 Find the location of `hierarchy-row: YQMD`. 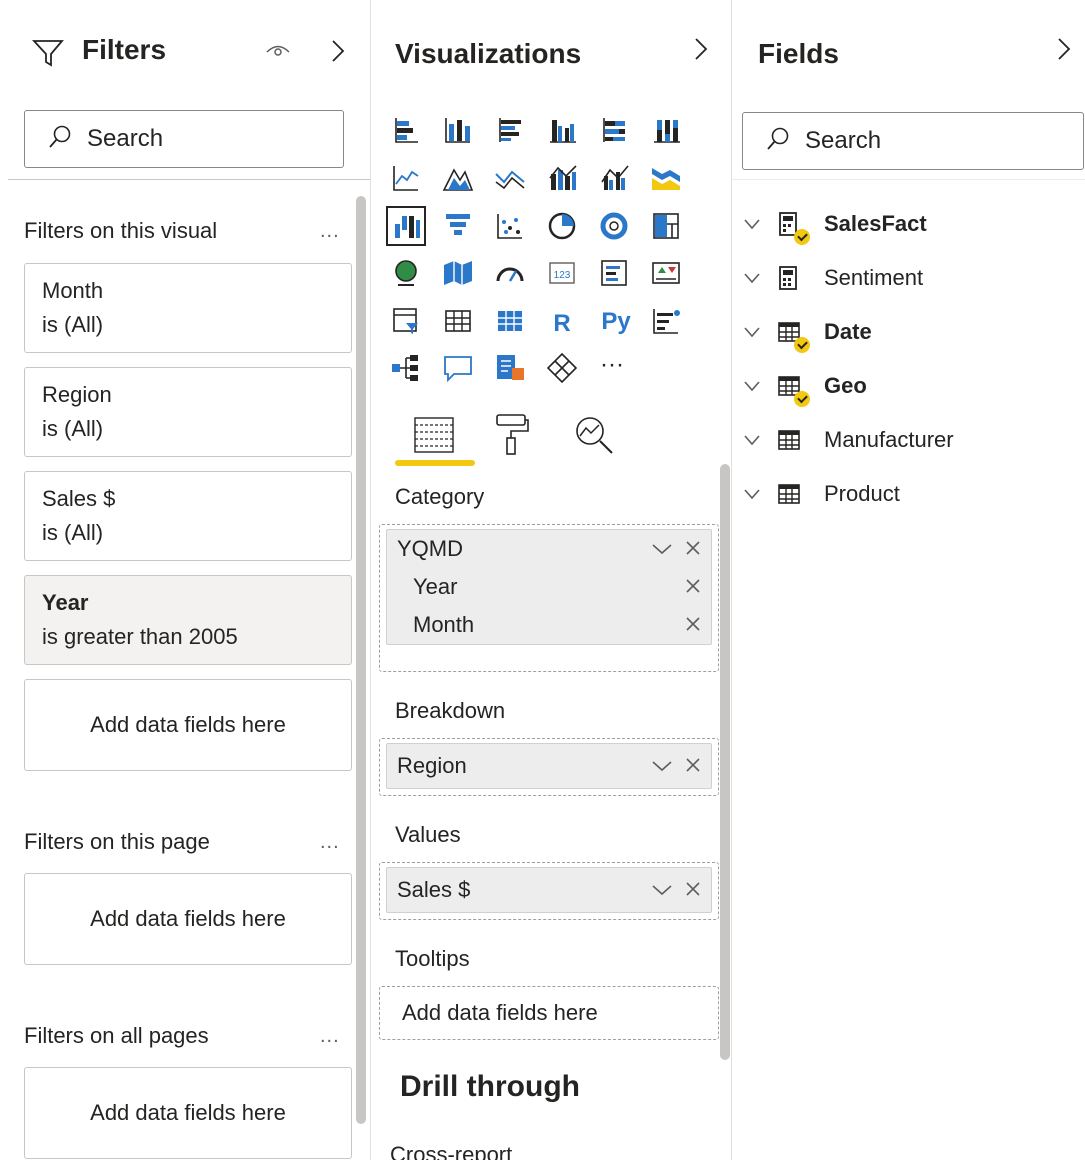

hierarchy-row: YQMD is located at coordinates (549, 549).